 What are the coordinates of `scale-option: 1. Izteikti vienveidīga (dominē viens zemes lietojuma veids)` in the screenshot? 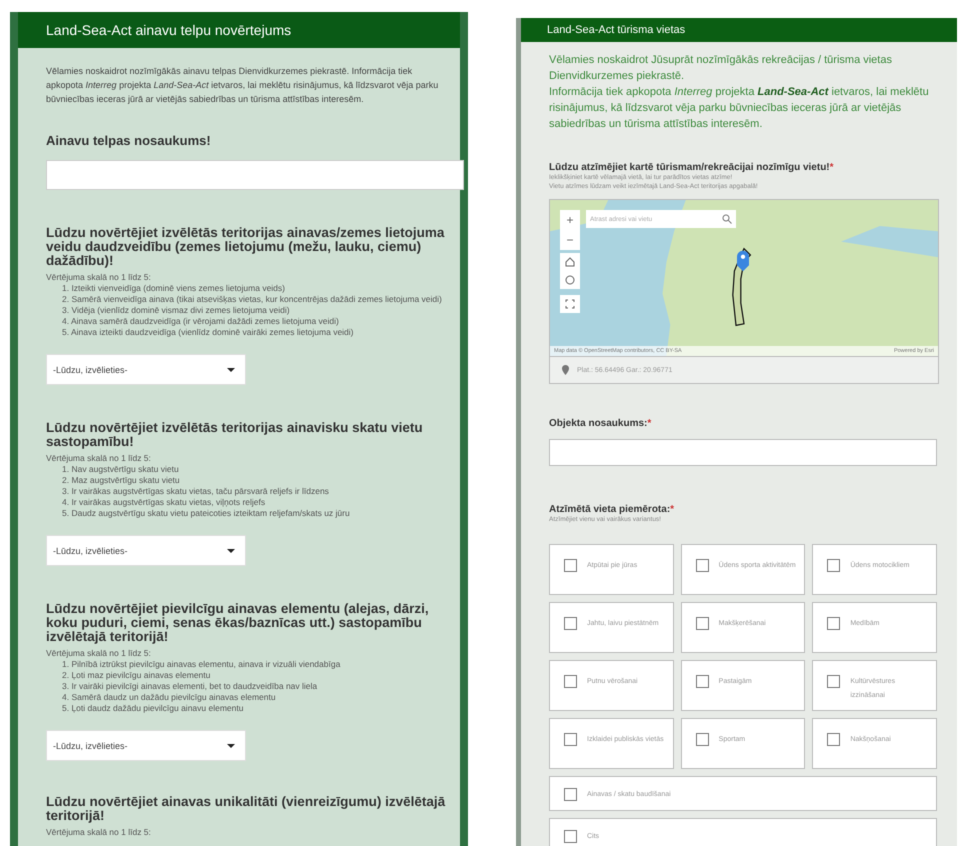 It's located at (248, 288).